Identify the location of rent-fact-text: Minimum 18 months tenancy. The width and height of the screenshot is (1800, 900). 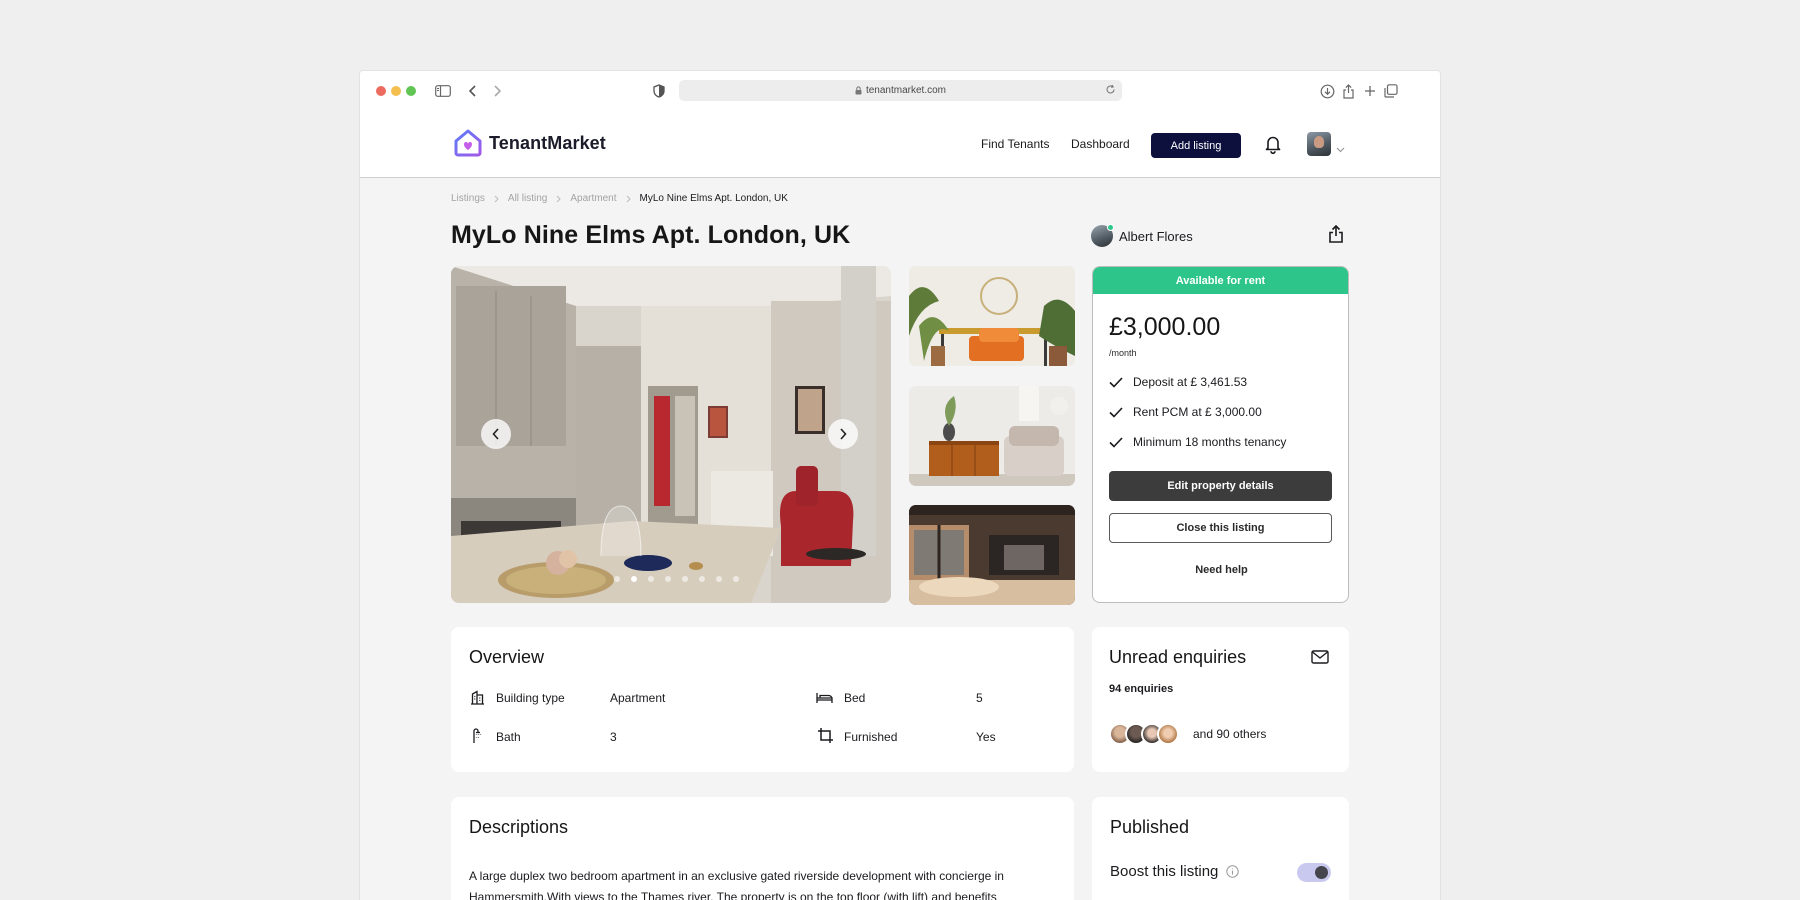
(1210, 442).